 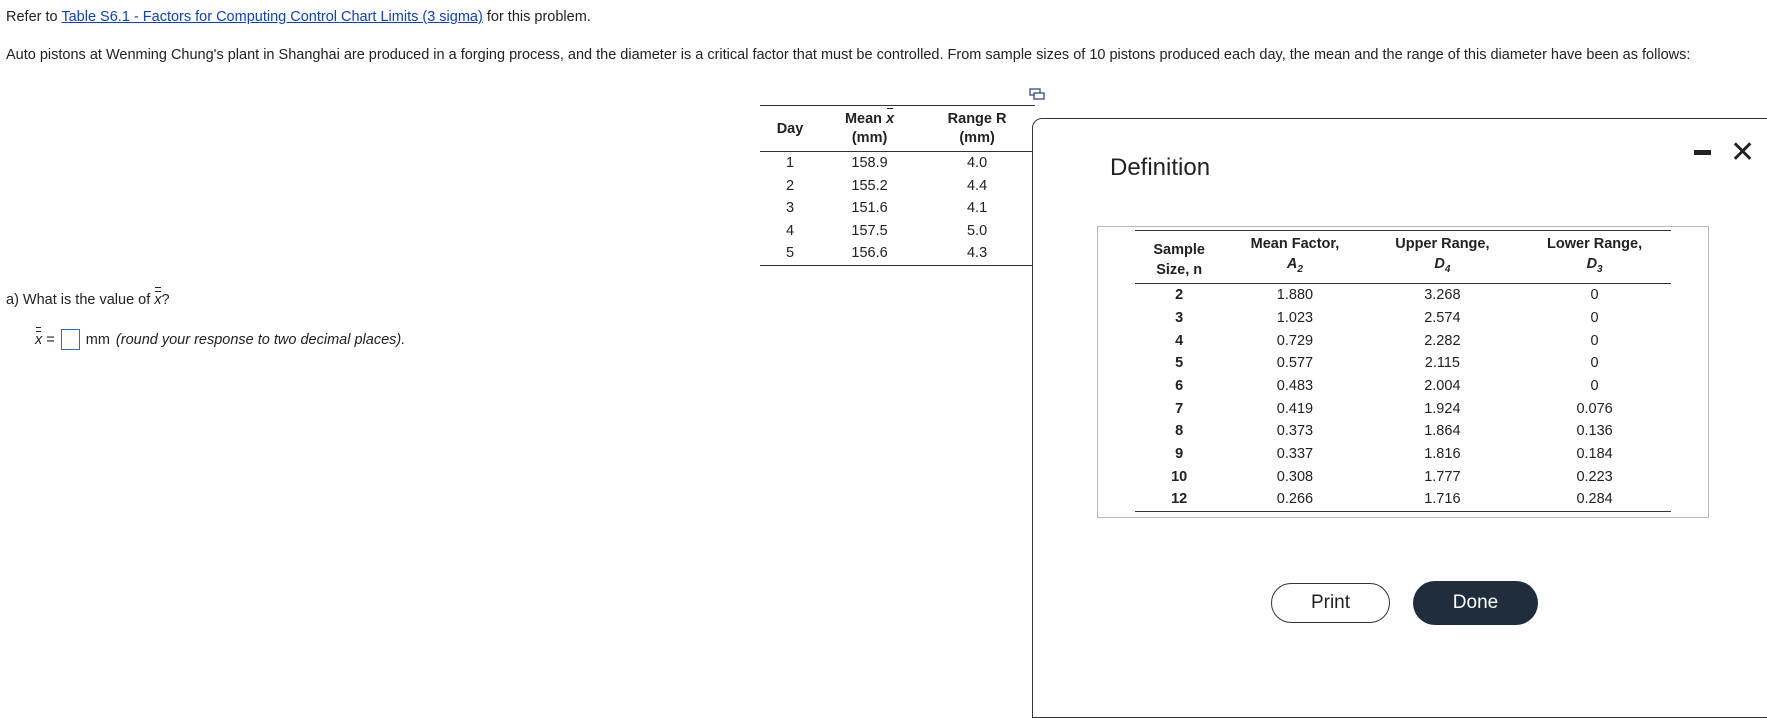 What do you see at coordinates (1595, 255) in the screenshot?
I see `header-d3: Lower Range, D3` at bounding box center [1595, 255].